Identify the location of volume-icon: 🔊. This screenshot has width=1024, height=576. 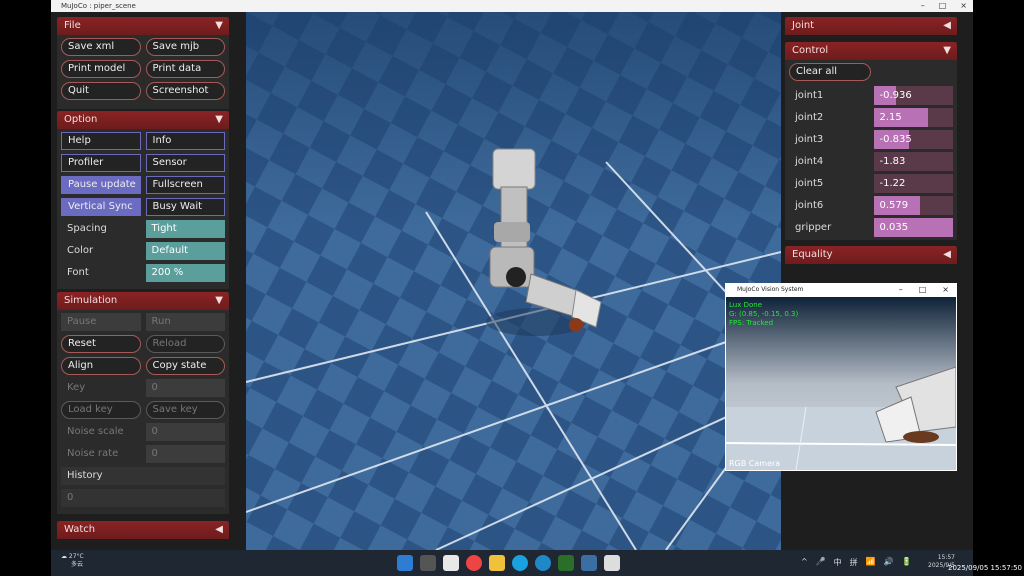
(889, 562).